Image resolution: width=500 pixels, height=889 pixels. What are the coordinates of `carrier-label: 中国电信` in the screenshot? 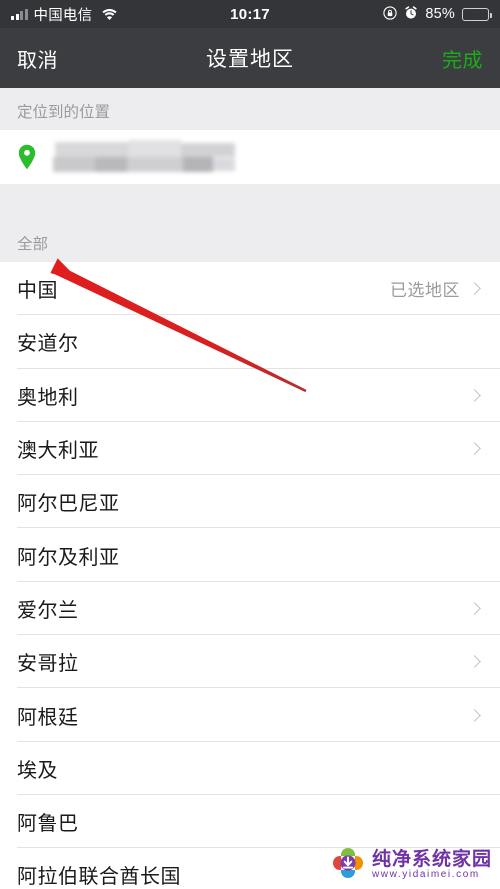 It's located at (63, 15).